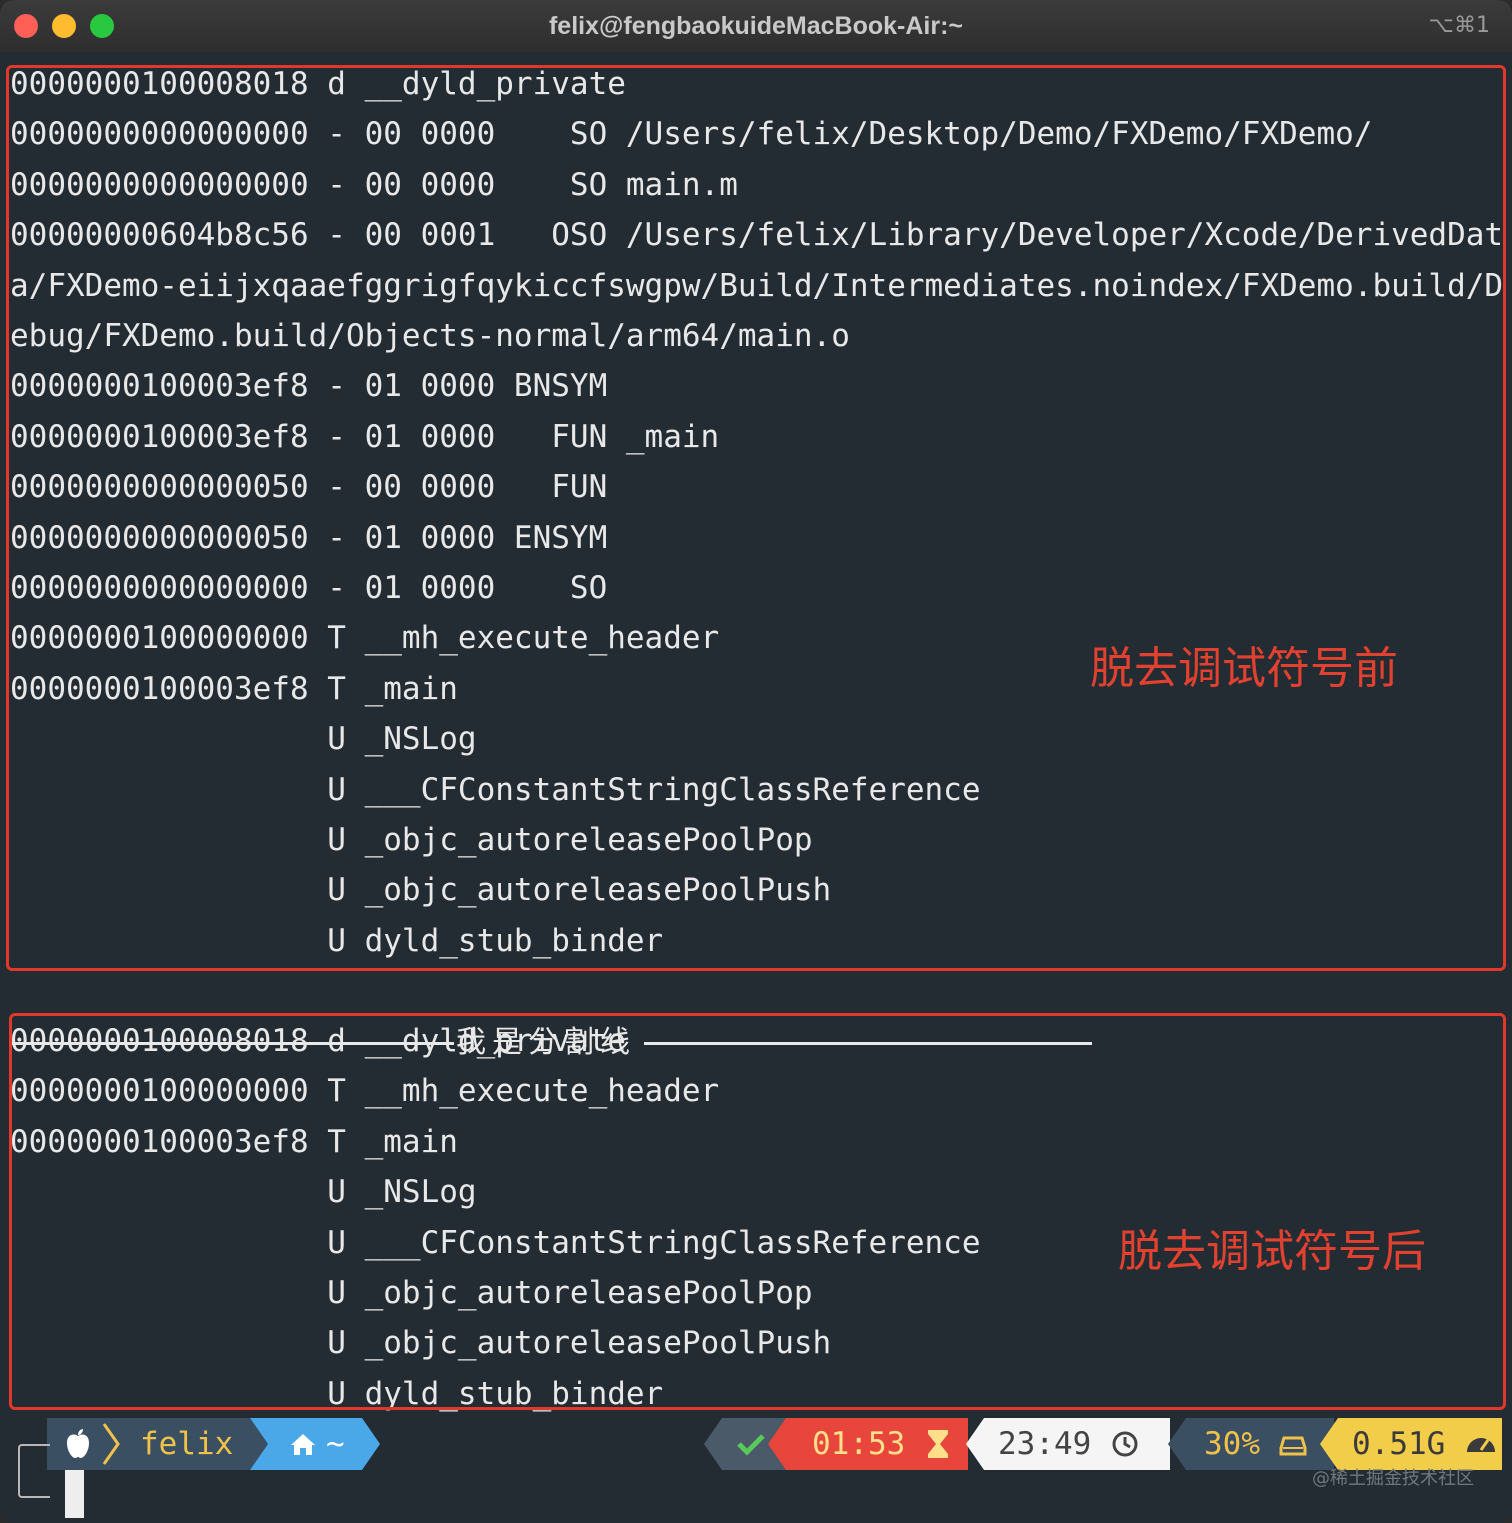  Describe the element at coordinates (79, 1444) in the screenshot. I see `apple-icon` at that location.